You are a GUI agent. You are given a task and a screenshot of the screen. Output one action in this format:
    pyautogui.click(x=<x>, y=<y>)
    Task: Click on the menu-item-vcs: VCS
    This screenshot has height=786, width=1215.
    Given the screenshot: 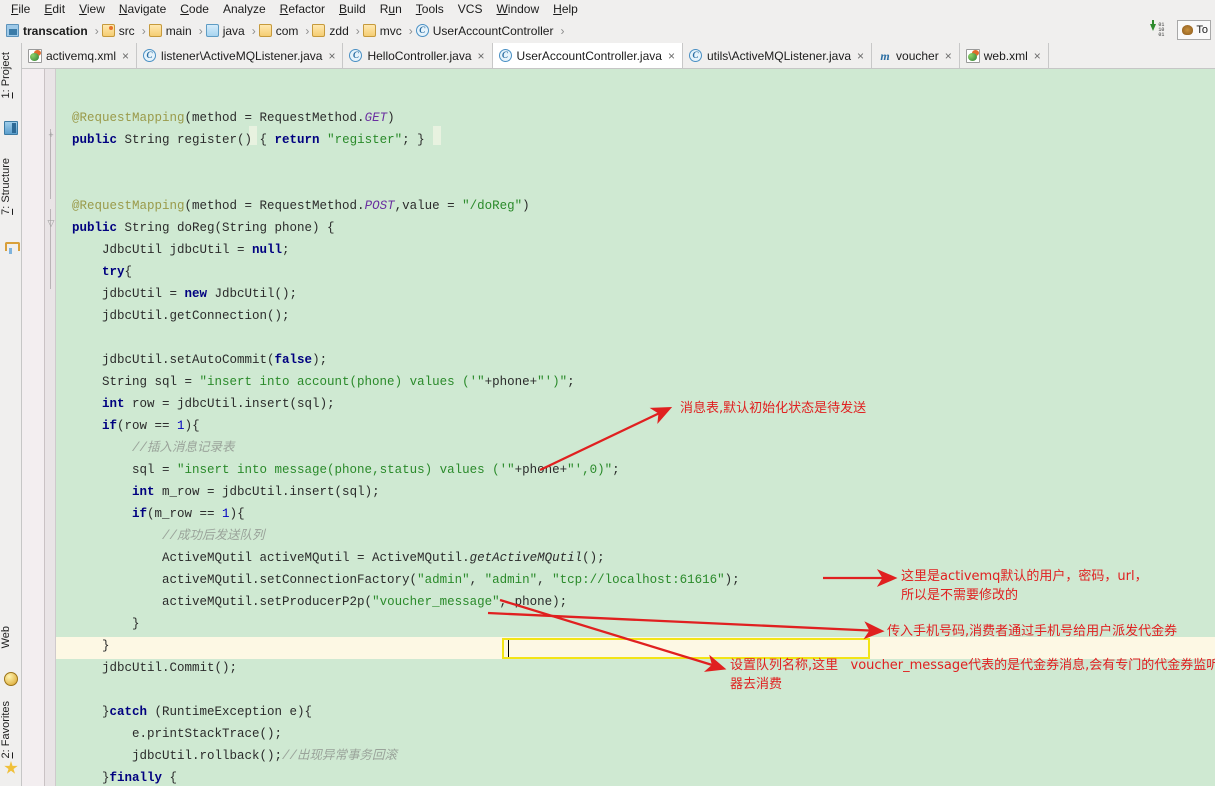 What is the action you would take?
    pyautogui.click(x=470, y=9)
    